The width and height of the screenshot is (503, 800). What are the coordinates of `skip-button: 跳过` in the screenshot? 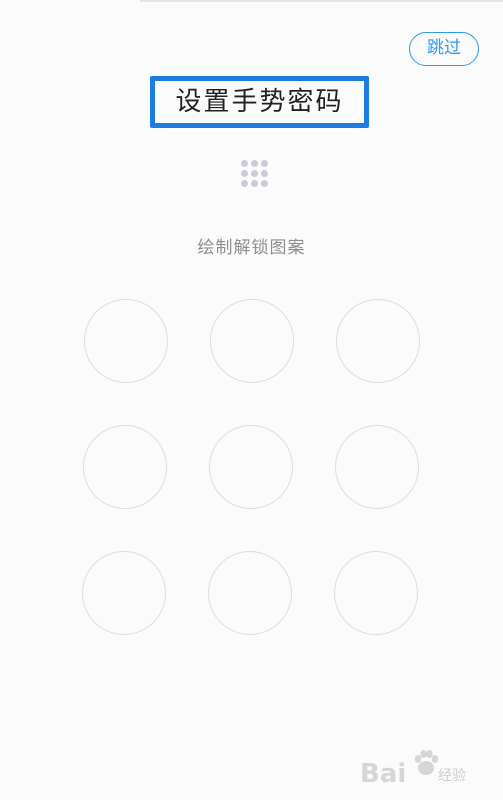 It's located at (444, 49).